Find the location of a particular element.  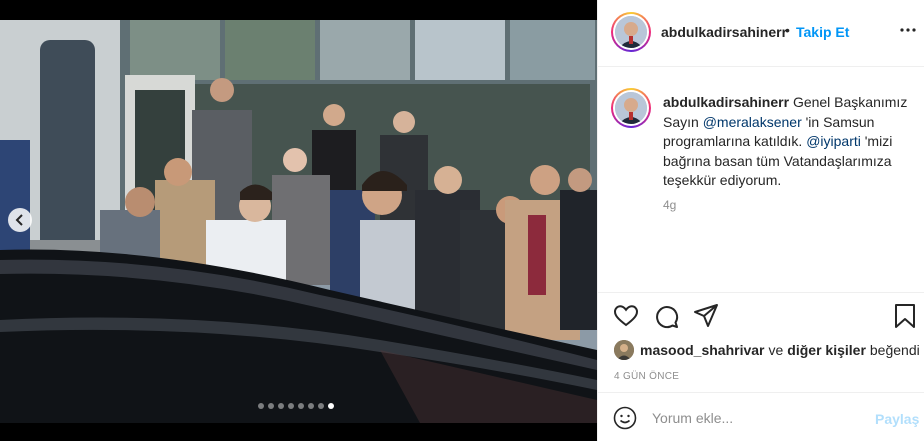

posted-ago: 4 GÜN ÖNCE is located at coordinates (646, 376).